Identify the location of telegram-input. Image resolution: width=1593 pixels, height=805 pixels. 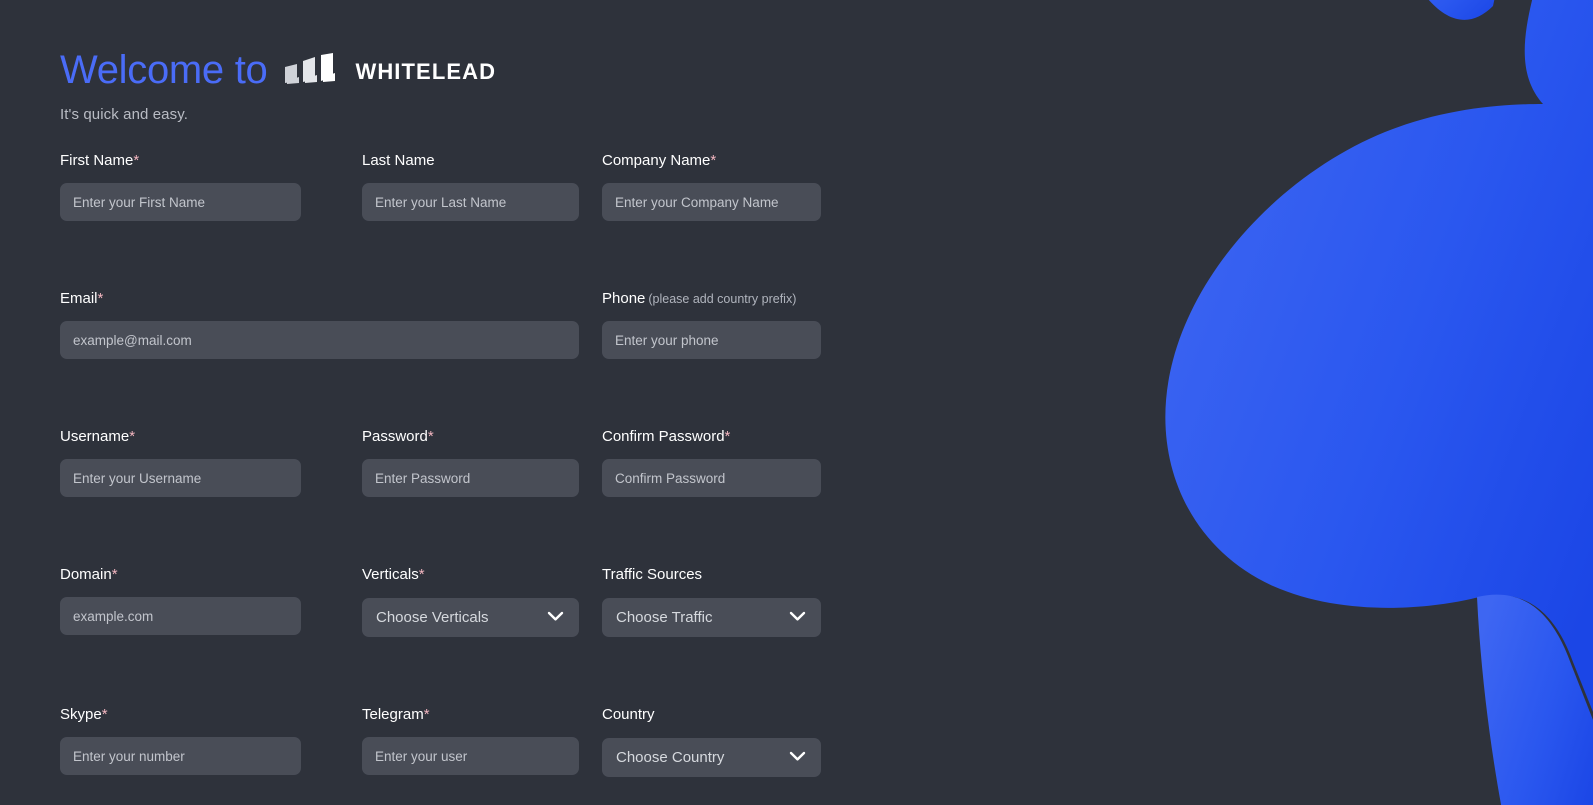
(470, 756).